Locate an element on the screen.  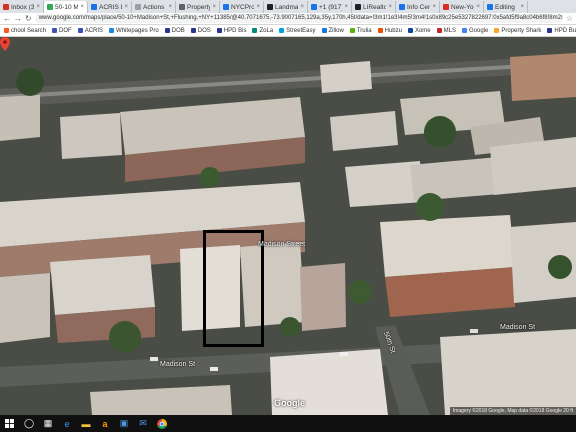
tab-label: New-York is located at coordinates (462, 7).